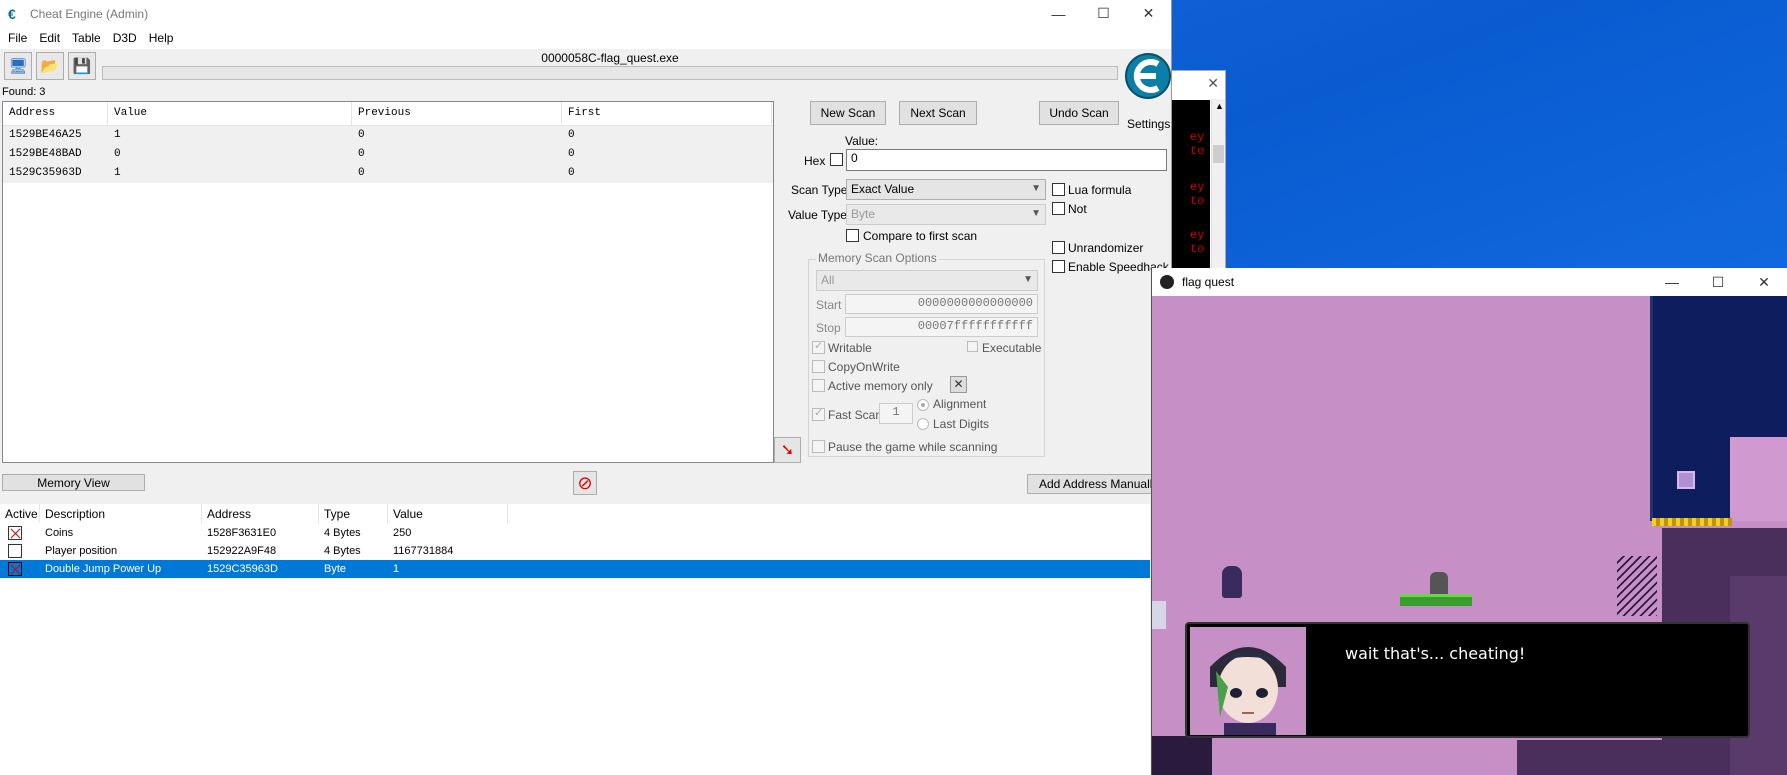 Image resolution: width=1787 pixels, height=775 pixels. What do you see at coordinates (448, 551) in the screenshot?
I see `entry-value: 1167731884` at bounding box center [448, 551].